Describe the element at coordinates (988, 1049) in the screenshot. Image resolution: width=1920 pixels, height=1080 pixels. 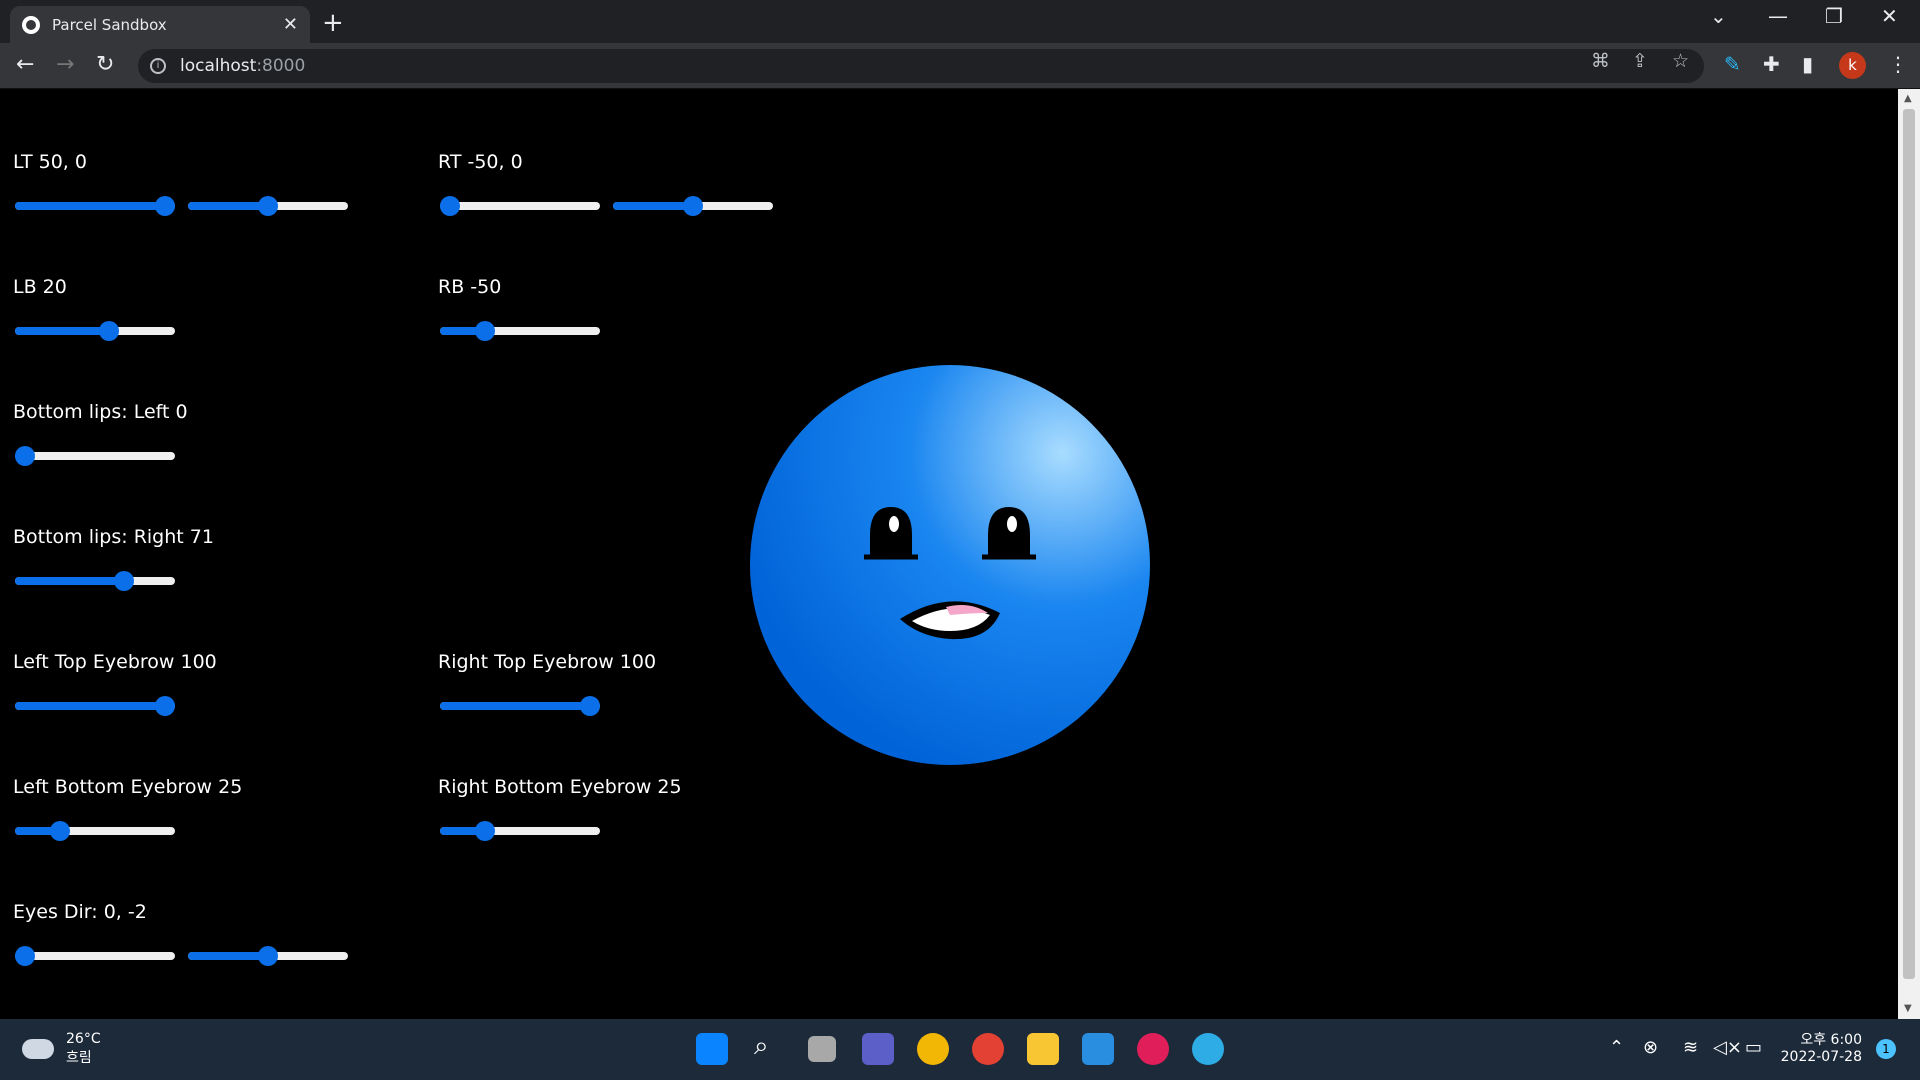
I see `chrome-profile-icon` at that location.